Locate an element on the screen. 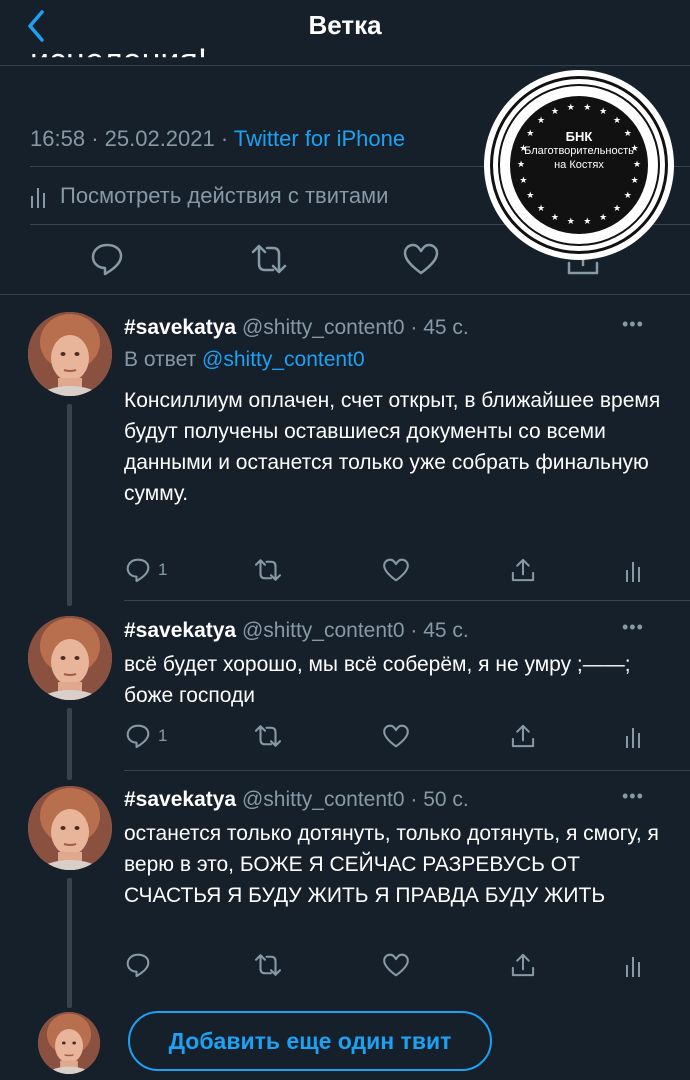 This screenshot has height=1080, width=690. page-title: Ветка is located at coordinates (345, 25).